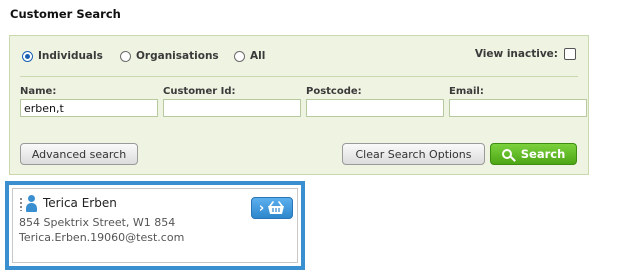 The height and width of the screenshot is (277, 621). I want to click on customer-name: Terica Erben, so click(80, 203).